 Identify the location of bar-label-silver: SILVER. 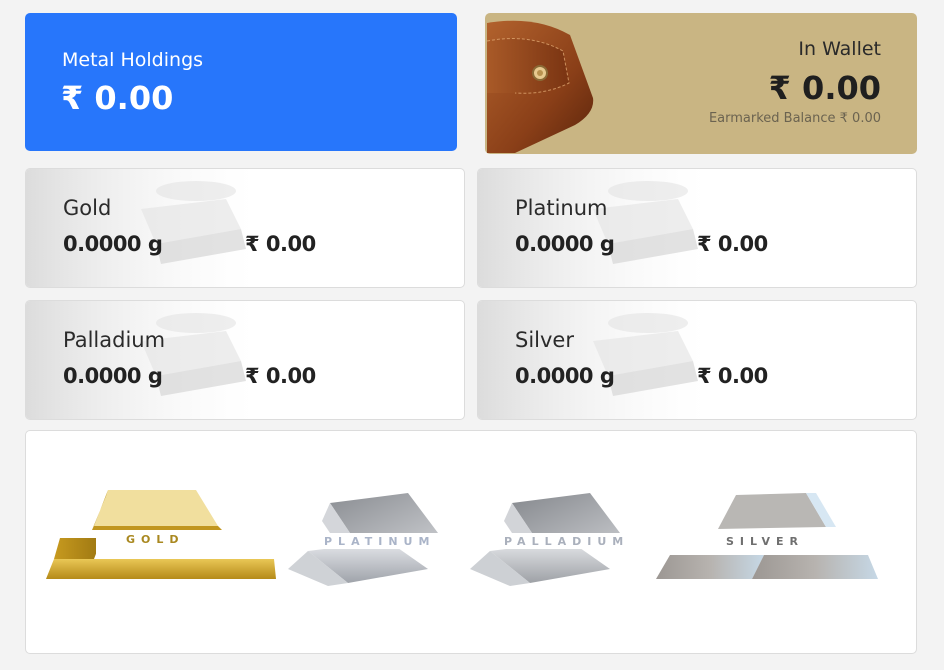
(765, 541).